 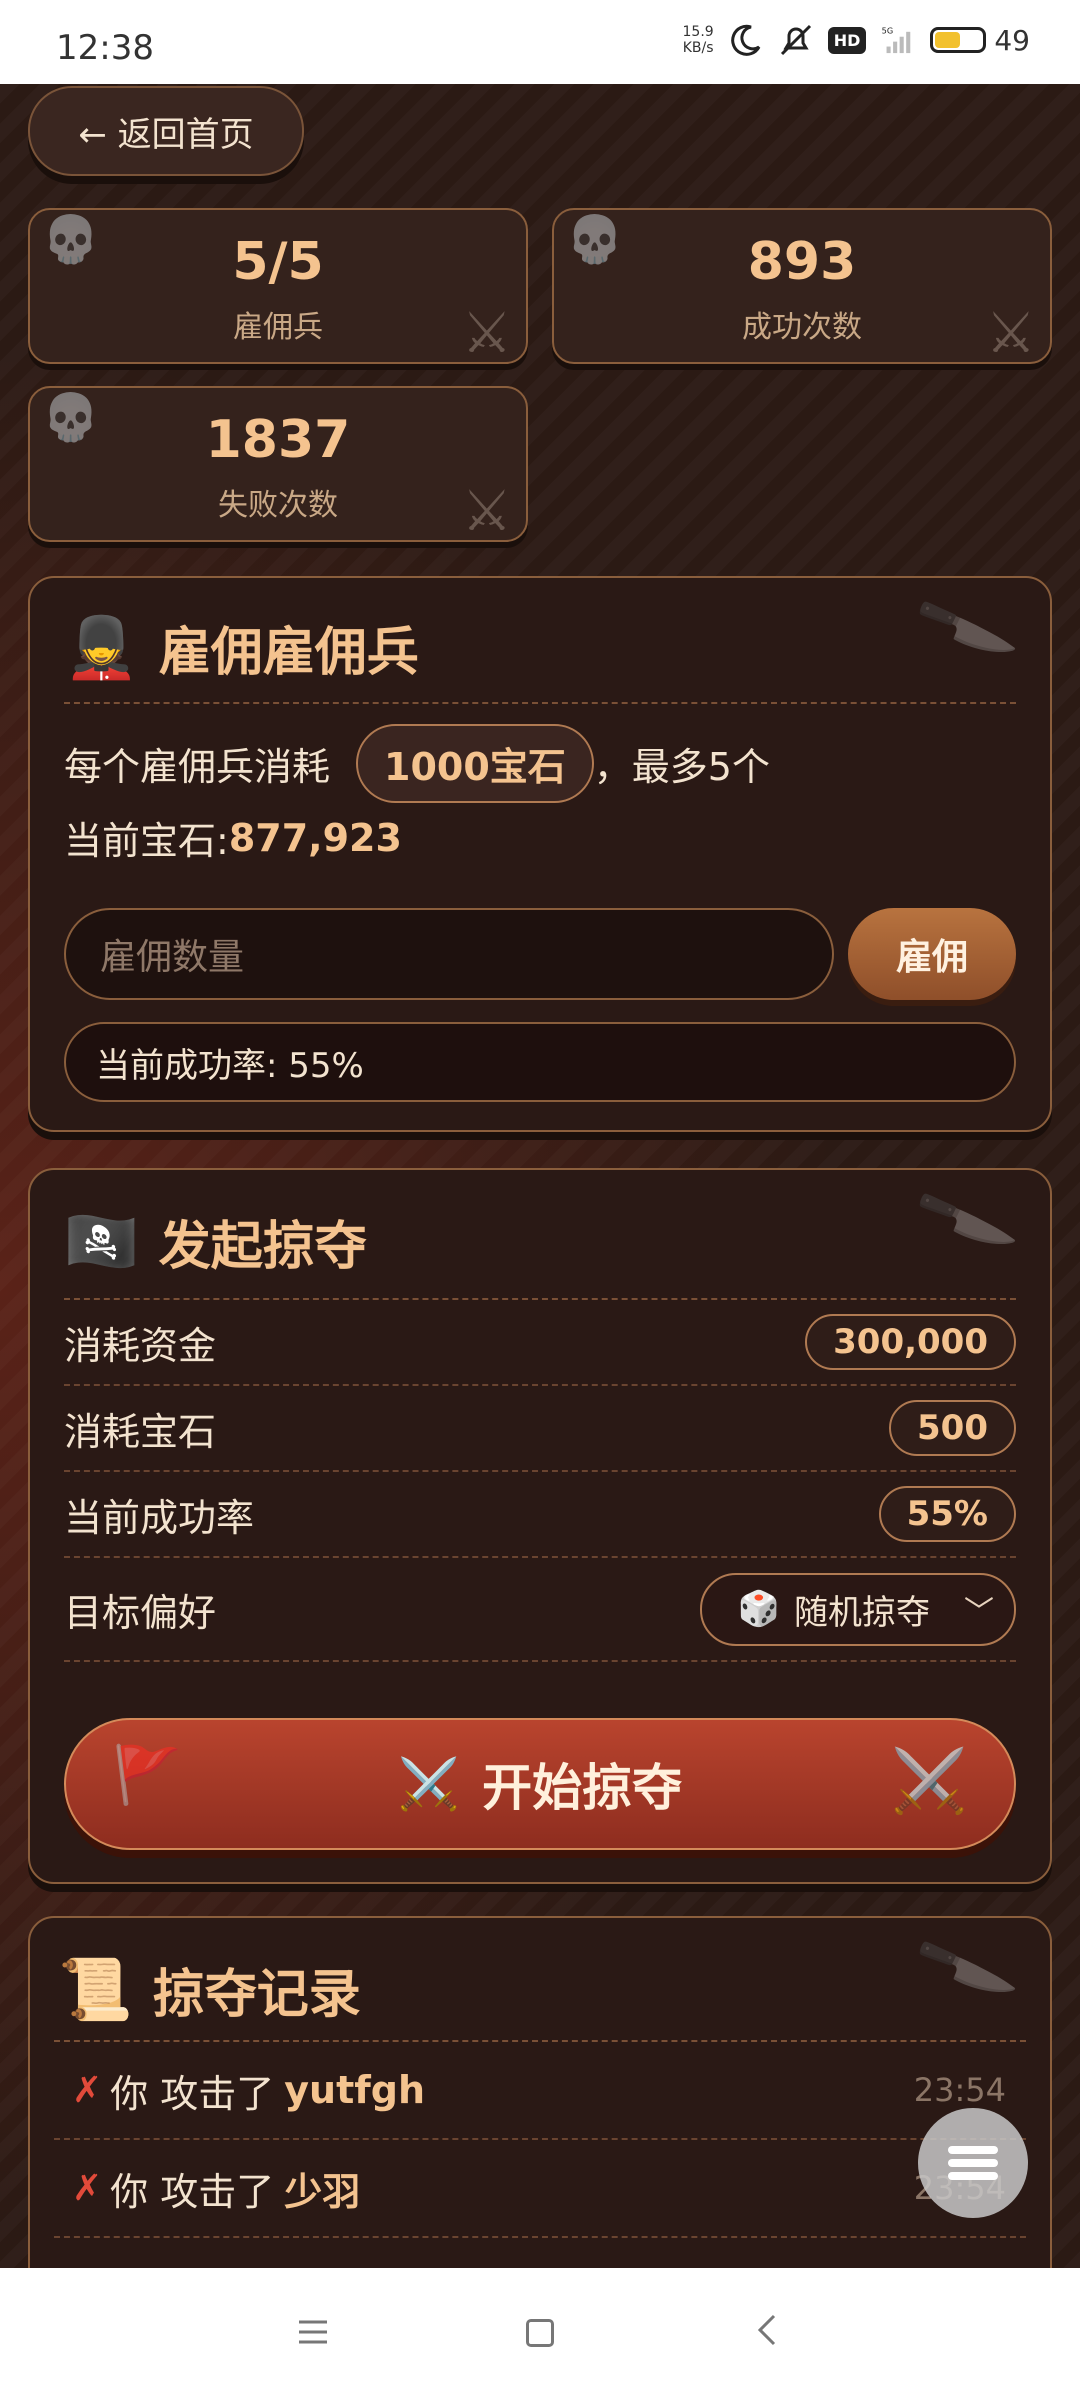 I want to click on system-nav-bar, so click(x=540, y=2334).